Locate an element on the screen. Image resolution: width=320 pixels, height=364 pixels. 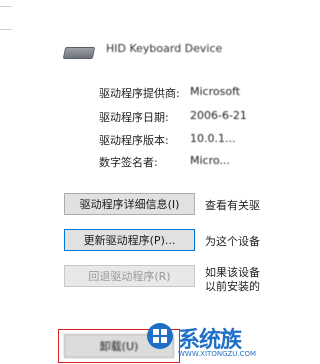
windows-logo-icon is located at coordinates (160, 336).